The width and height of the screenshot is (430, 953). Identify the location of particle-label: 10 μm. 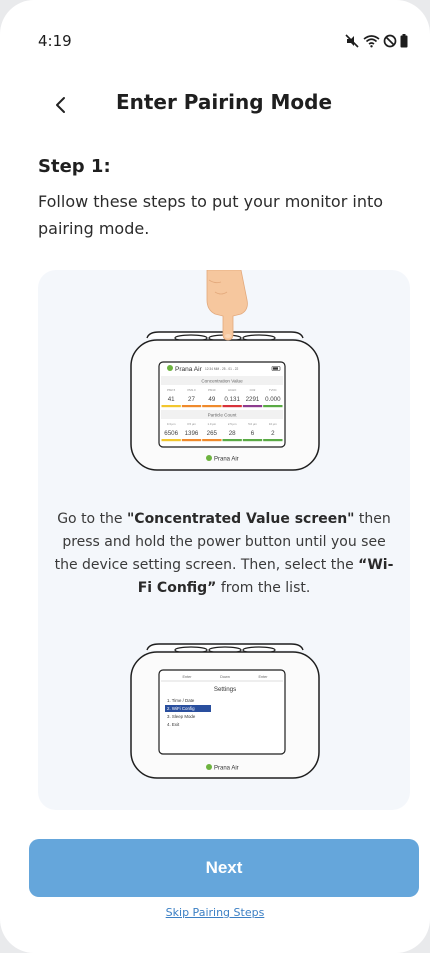
(273, 424).